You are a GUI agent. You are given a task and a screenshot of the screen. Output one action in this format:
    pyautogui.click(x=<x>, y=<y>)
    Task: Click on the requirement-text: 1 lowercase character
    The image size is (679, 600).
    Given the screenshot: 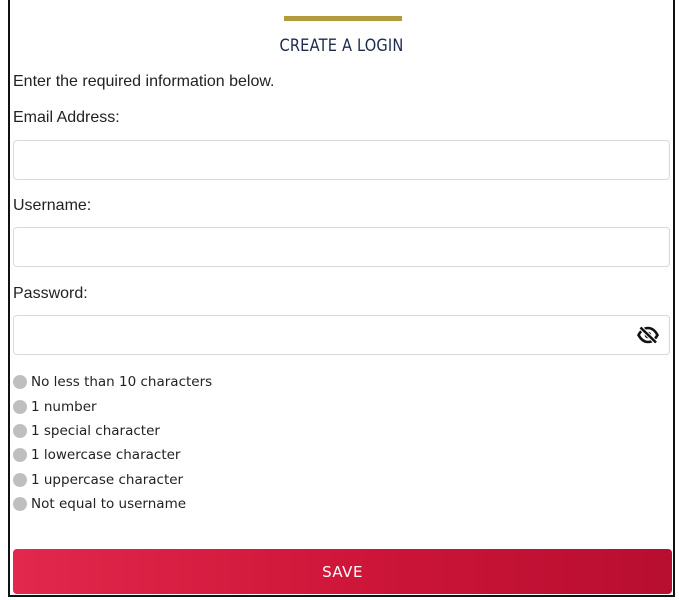 What is the action you would take?
    pyautogui.click(x=106, y=455)
    